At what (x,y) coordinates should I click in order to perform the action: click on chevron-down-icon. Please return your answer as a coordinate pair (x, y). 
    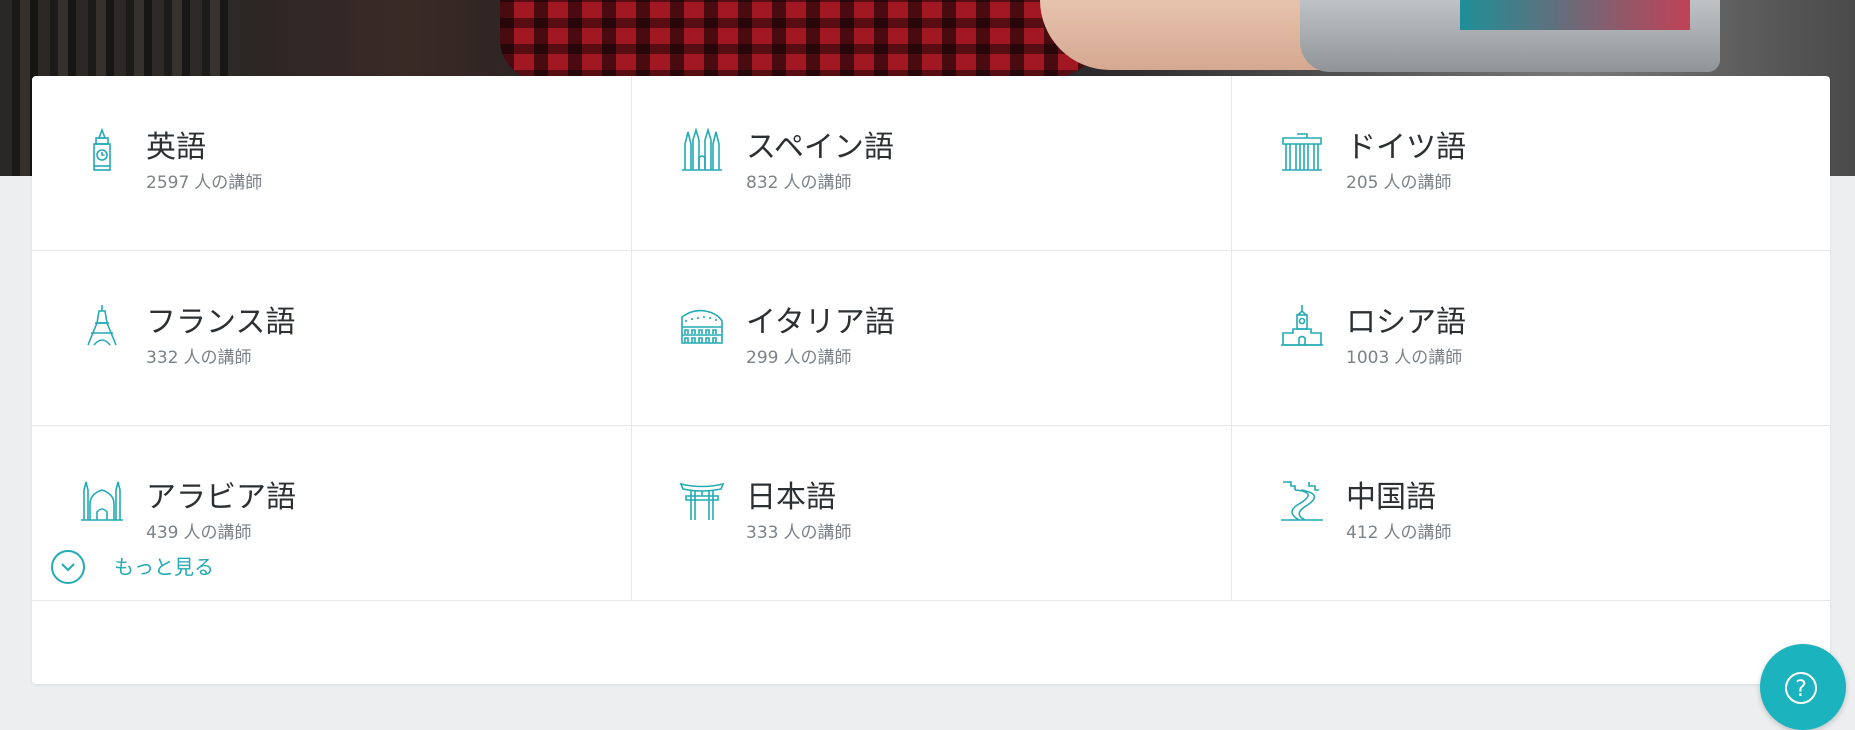
    Looking at the image, I should click on (68, 567).